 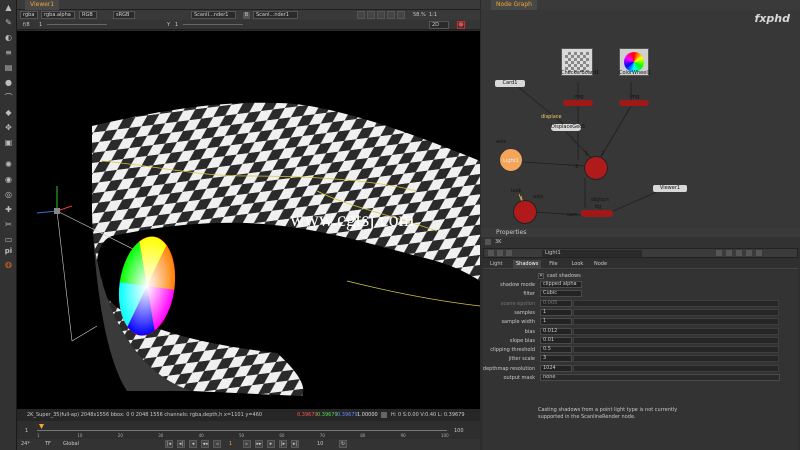 I want to click on jitter-scale-input: 3, so click(x=556, y=359).